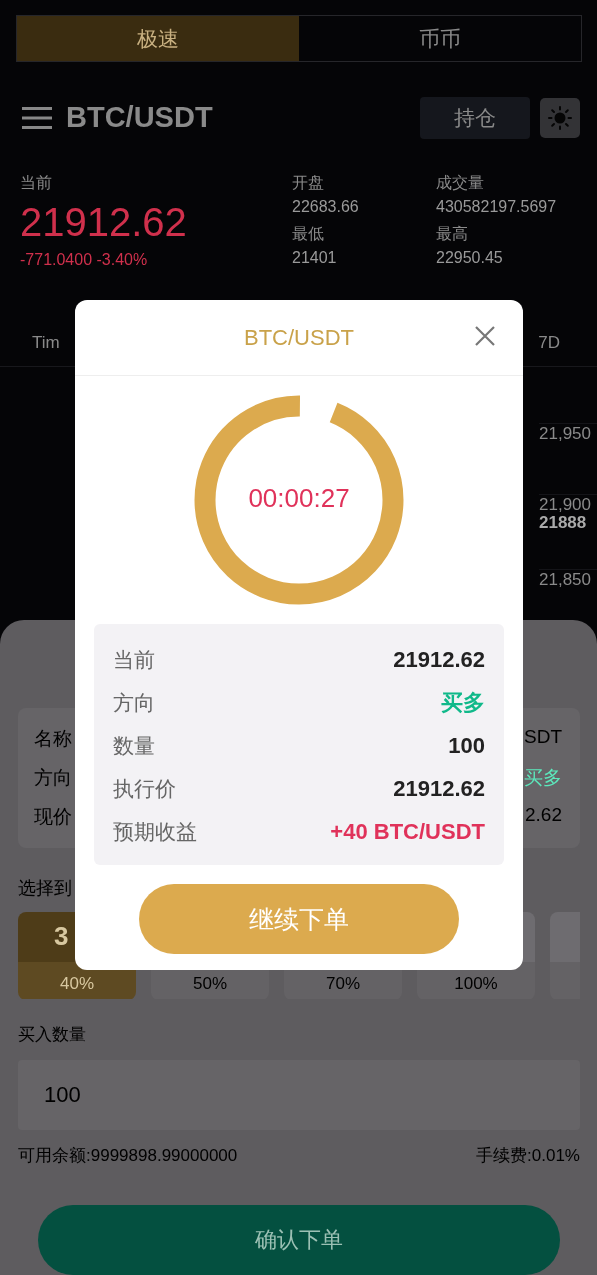 The image size is (597, 1275). I want to click on price-change: -771.0400 -3.40%, so click(84, 260).